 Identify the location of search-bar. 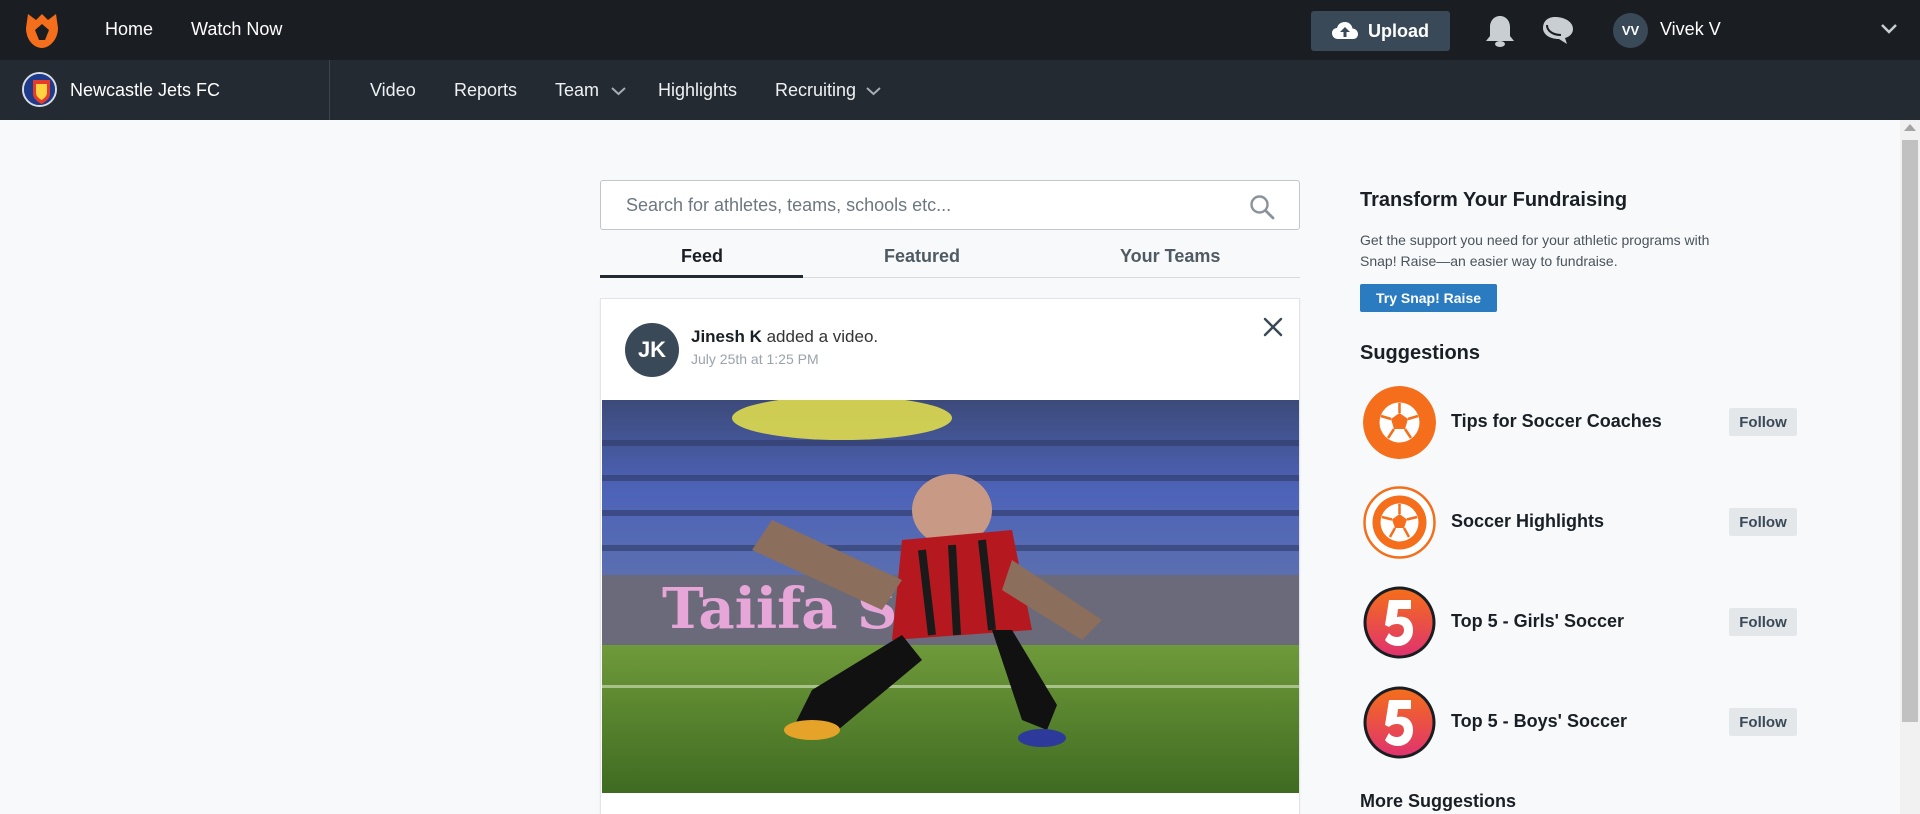
(950, 205).